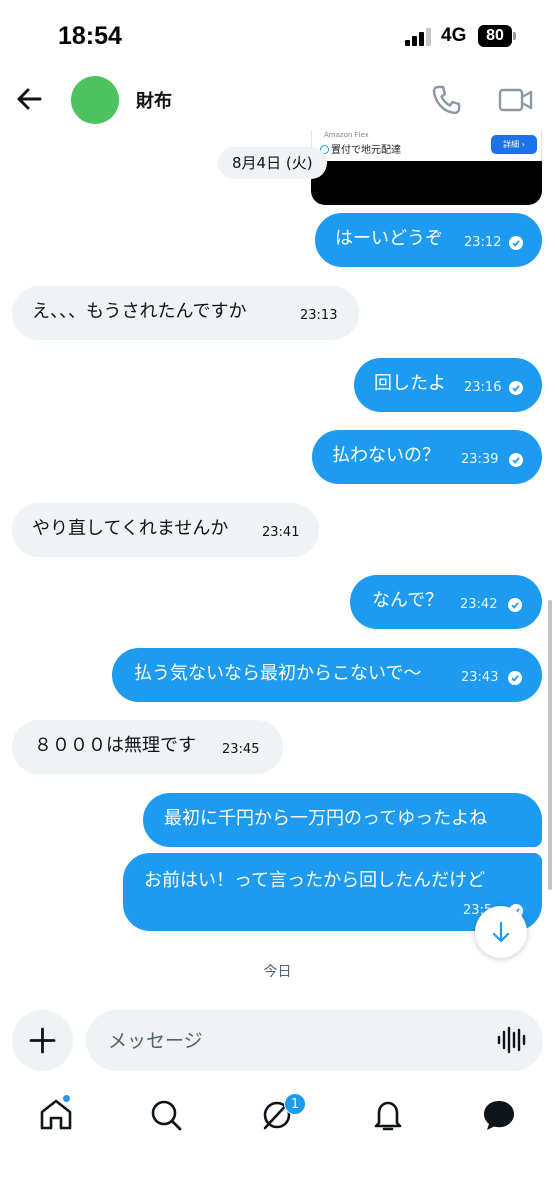 The height and width of the screenshot is (1200, 555). I want to click on nav-search, so click(166, 1115).